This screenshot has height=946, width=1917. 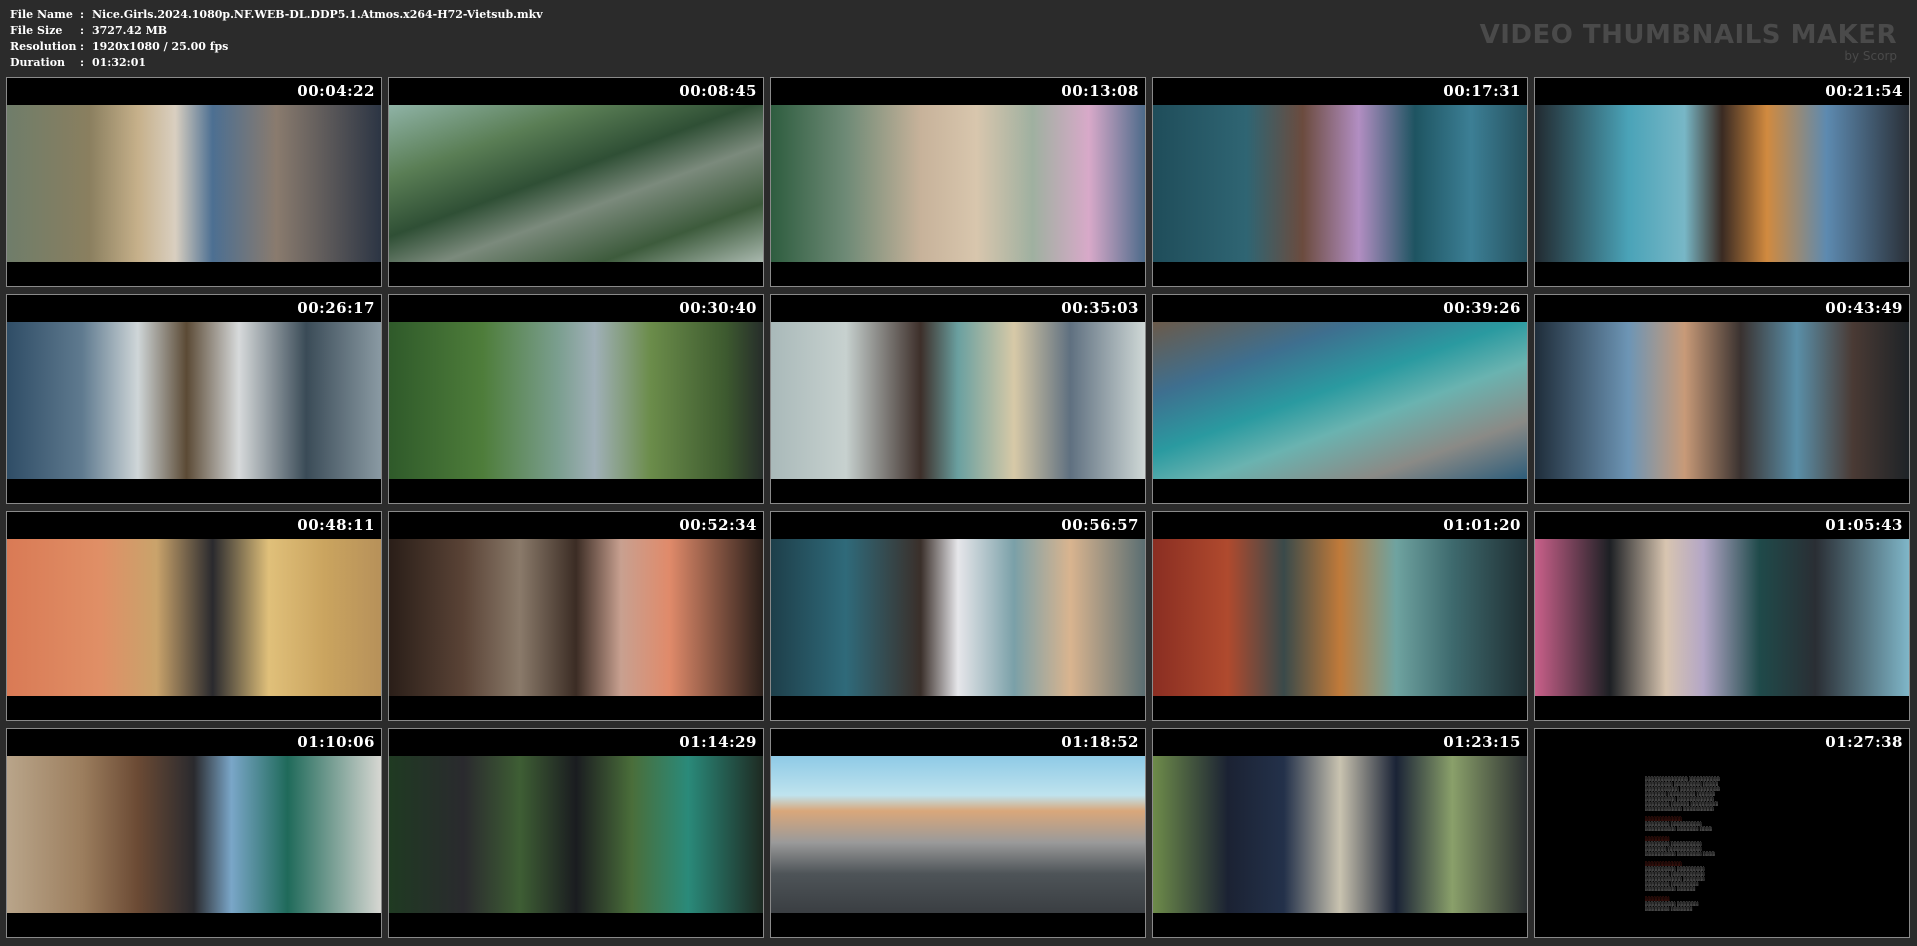 I want to click on thumbnail-19: 01:23:15, so click(x=1340, y=833).